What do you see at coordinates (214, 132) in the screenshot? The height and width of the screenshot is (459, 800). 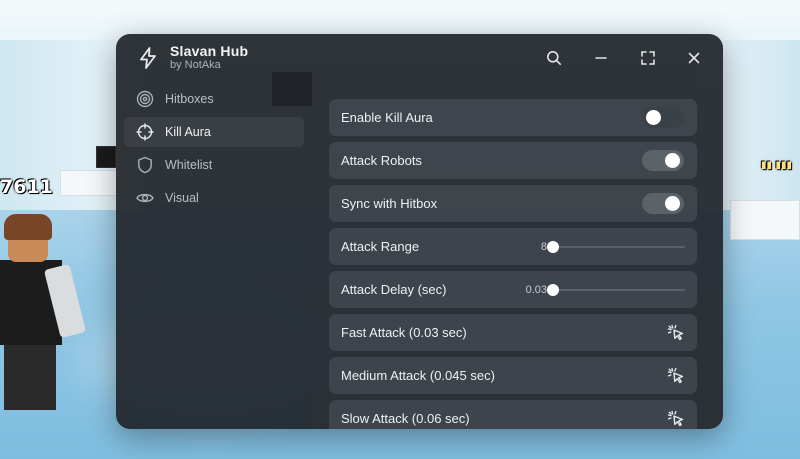 I see `sidebar-item-kill-aura: Kill Aura` at bounding box center [214, 132].